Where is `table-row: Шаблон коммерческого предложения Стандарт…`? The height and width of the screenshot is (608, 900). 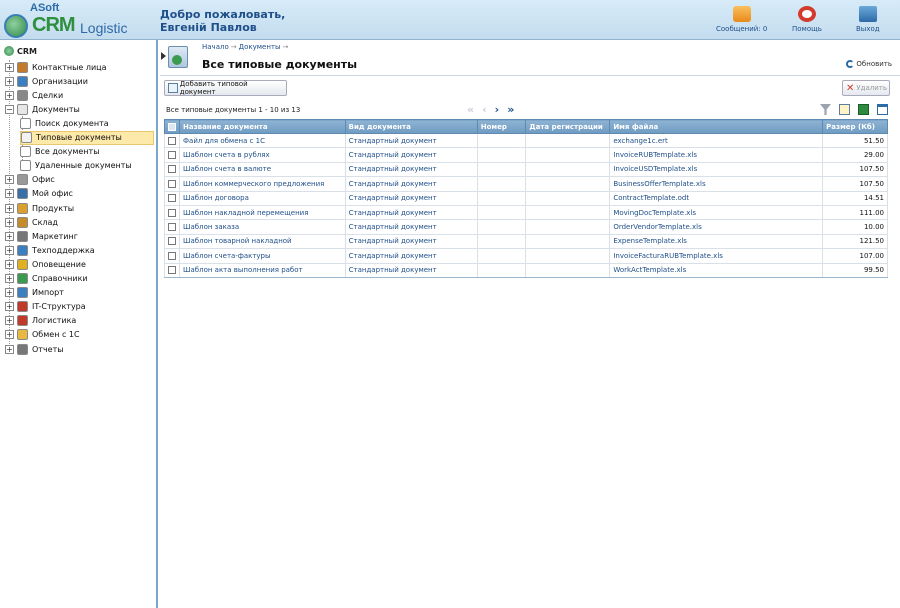 table-row: Шаблон коммерческого предложения Стандарт… is located at coordinates (526, 184).